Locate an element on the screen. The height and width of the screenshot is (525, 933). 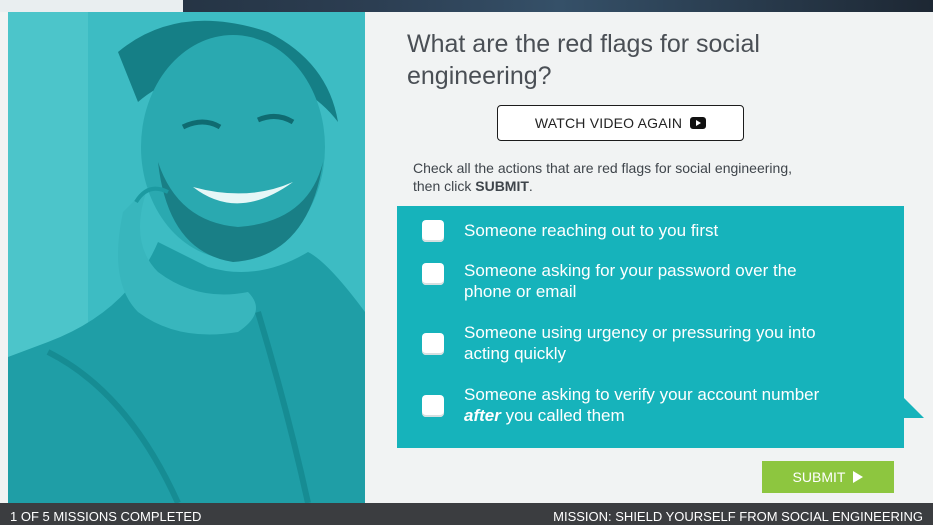
watch-video-again-button: WATCH VIDEO AGAIN is located at coordinates (620, 123).